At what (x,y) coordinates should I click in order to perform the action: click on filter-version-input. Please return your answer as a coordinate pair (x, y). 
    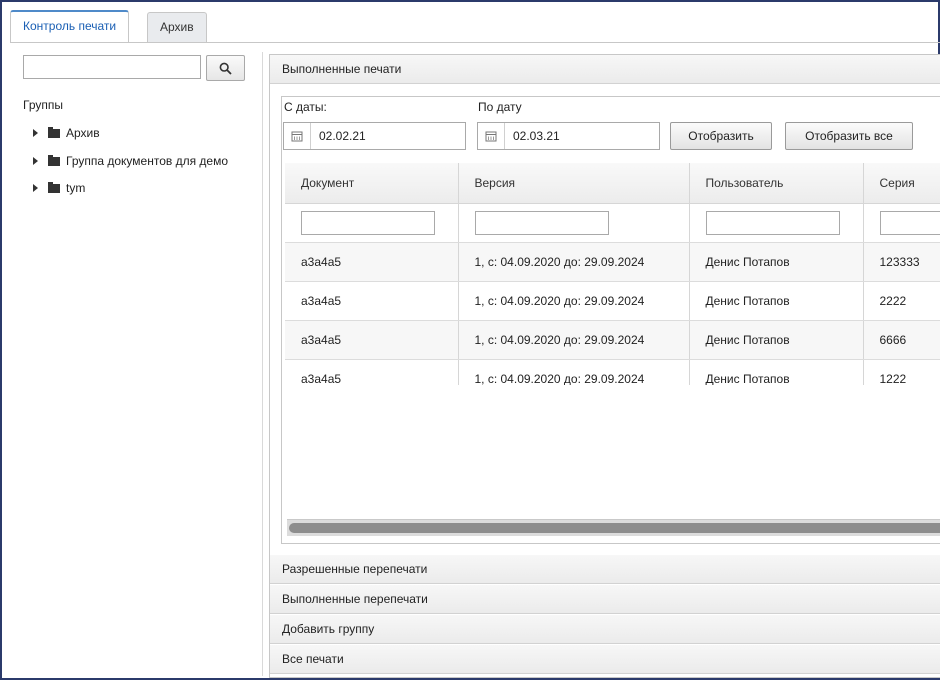
    Looking at the image, I should click on (541, 223).